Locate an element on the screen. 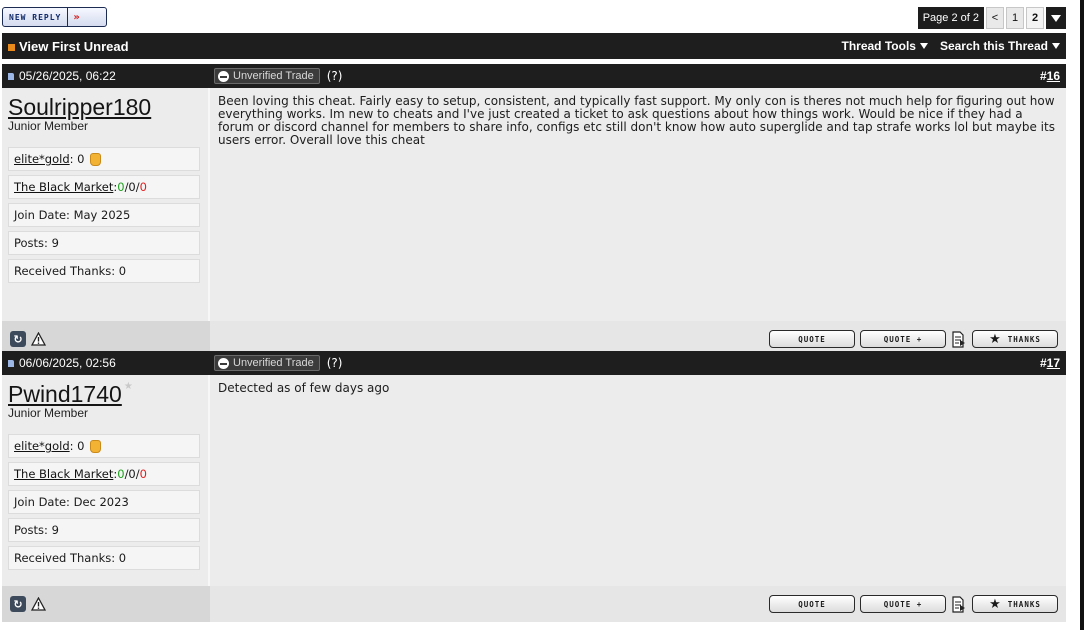 This screenshot has height=630, width=1084. post-footer-left: ↻ is located at coordinates (106, 604).